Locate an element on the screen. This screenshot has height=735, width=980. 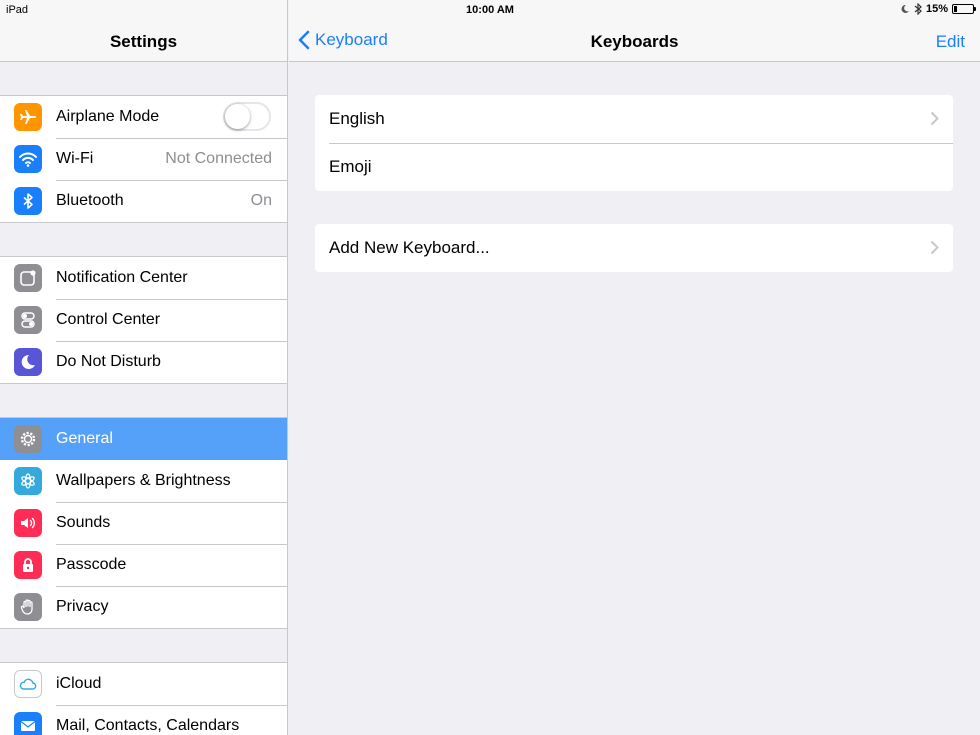
status-time: 10:00 AM is located at coordinates (490, 10).